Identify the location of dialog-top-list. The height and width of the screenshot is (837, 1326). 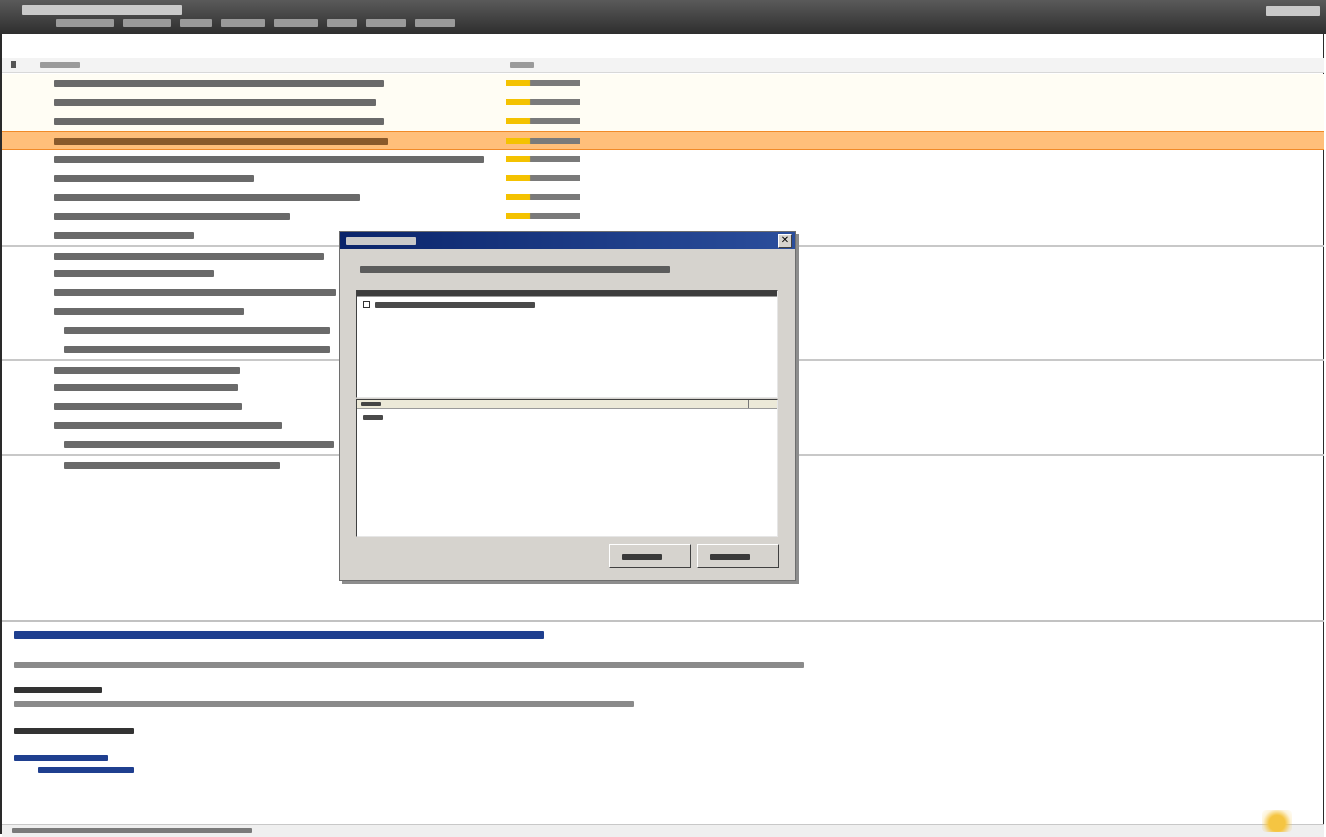
(567, 344).